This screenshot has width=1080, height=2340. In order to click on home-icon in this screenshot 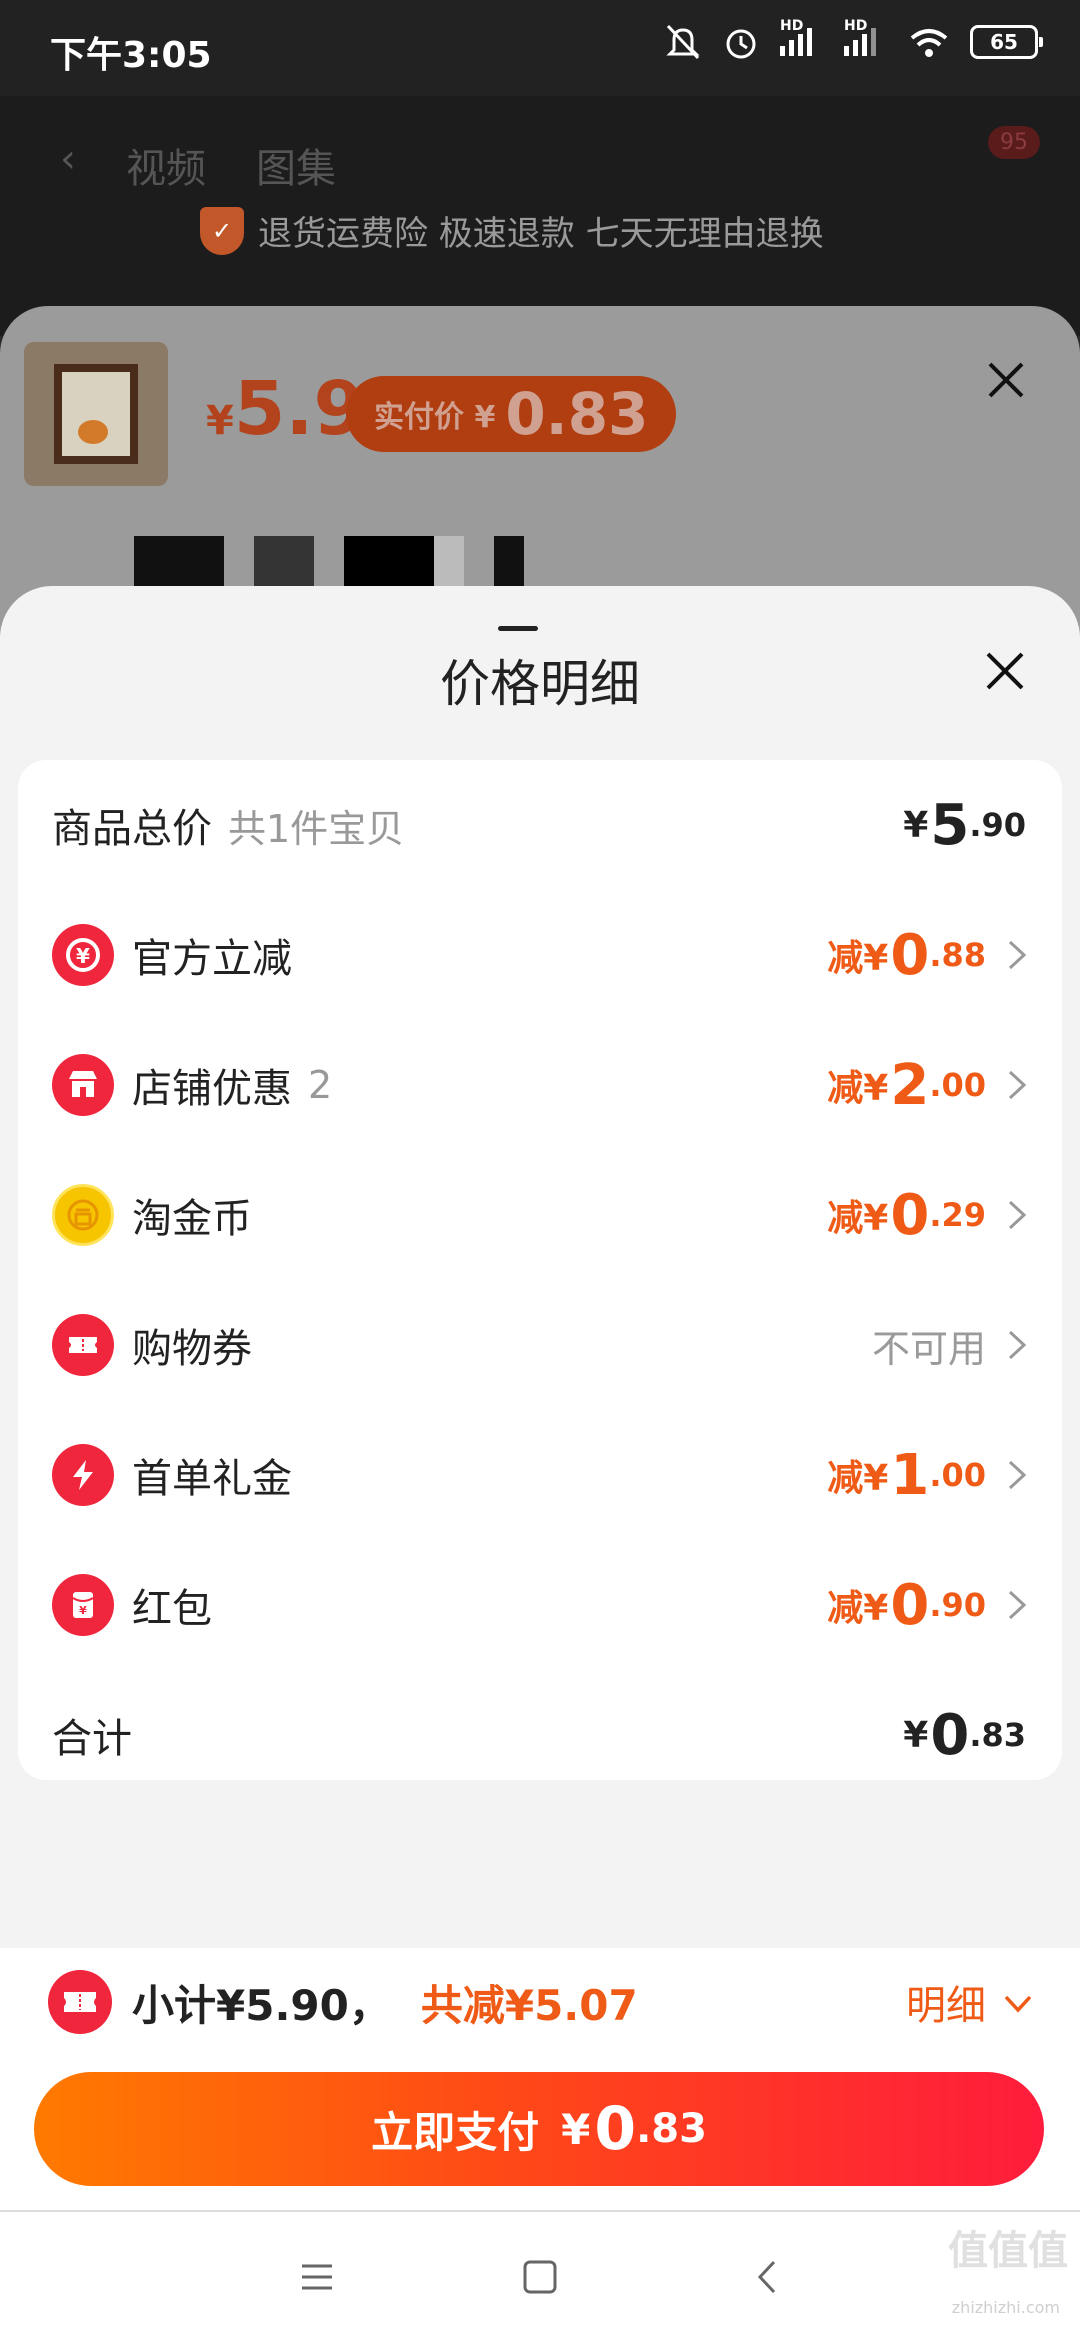, I will do `click(540, 2277)`.